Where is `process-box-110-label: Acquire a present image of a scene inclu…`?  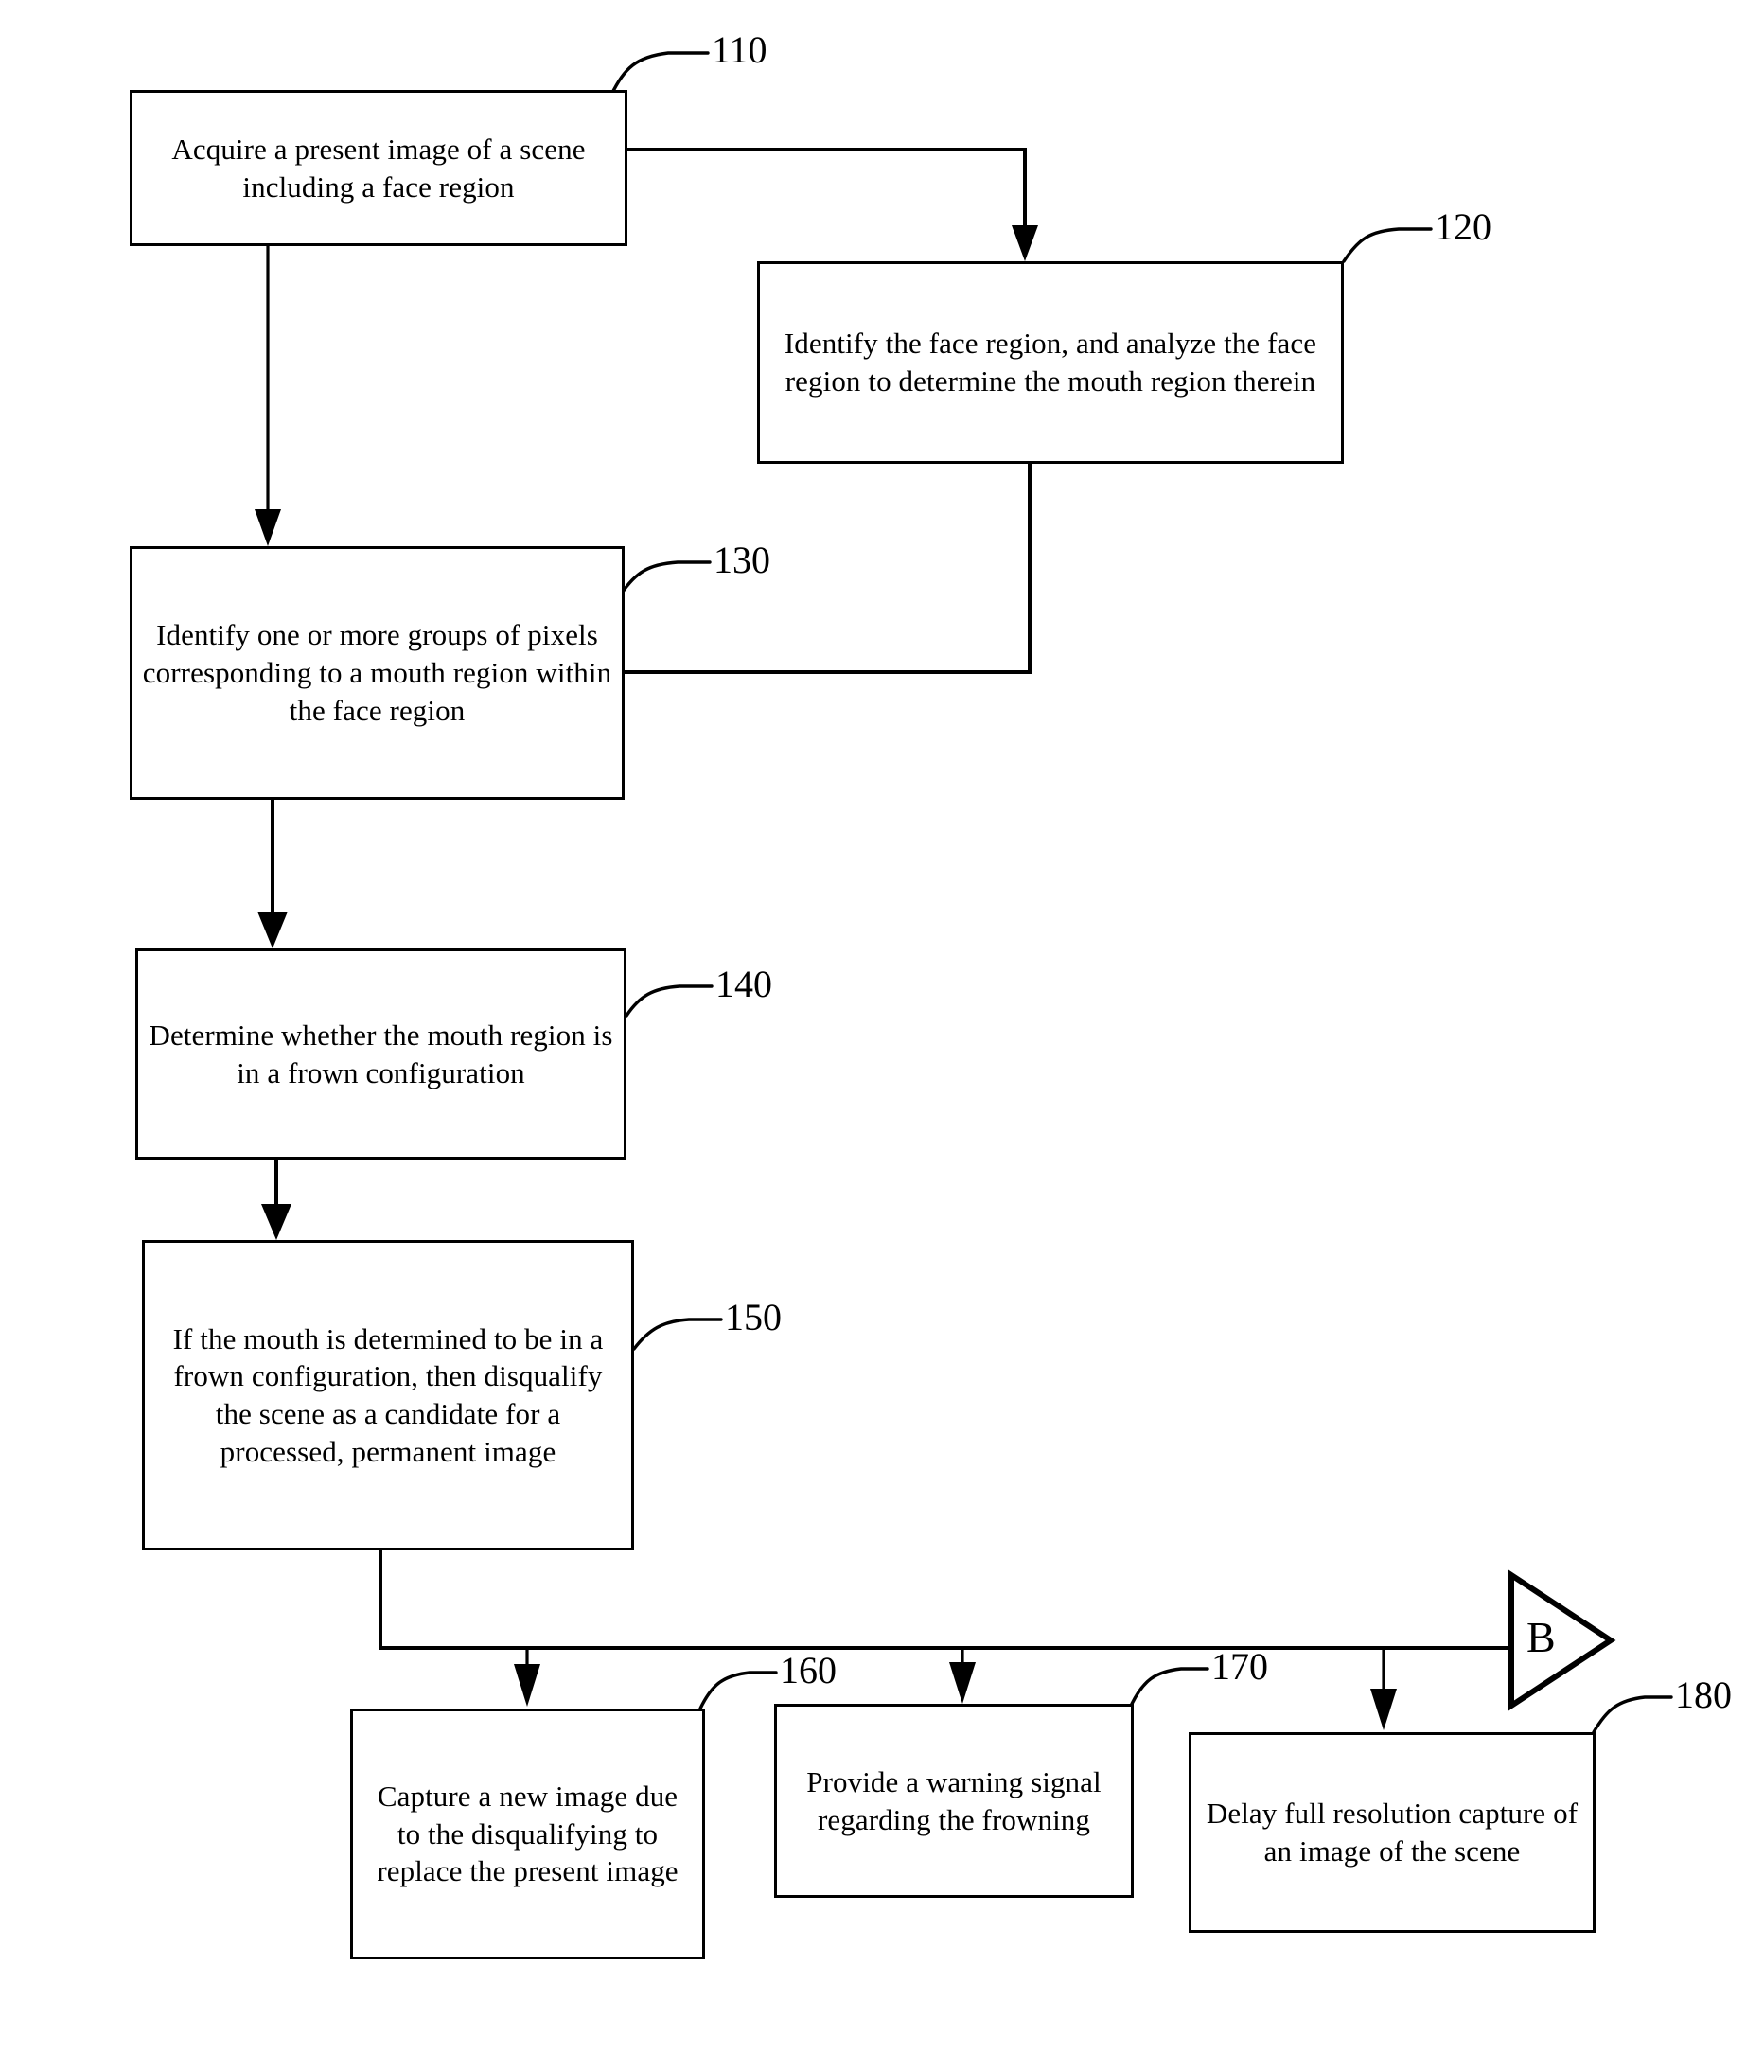
process-box-110-label: Acquire a present image of a scene inclu… is located at coordinates (378, 168).